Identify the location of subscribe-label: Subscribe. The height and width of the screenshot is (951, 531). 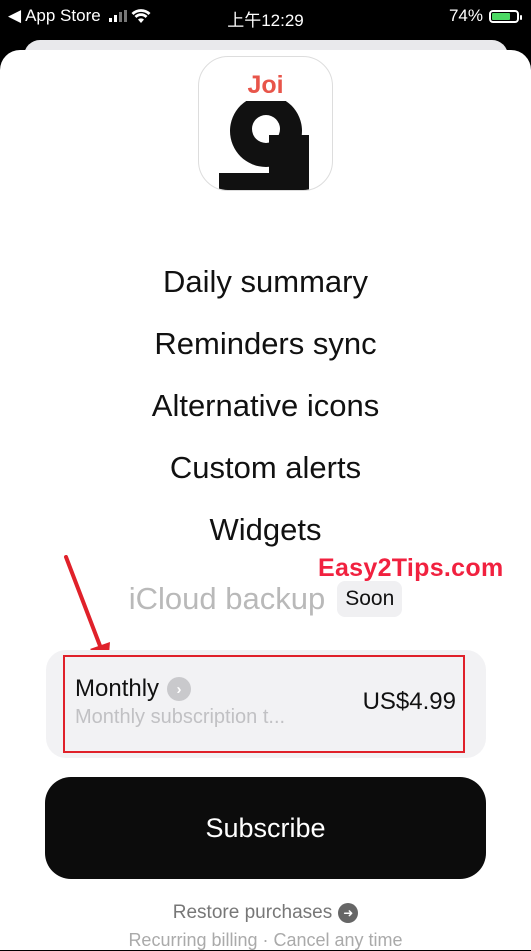
(265, 827).